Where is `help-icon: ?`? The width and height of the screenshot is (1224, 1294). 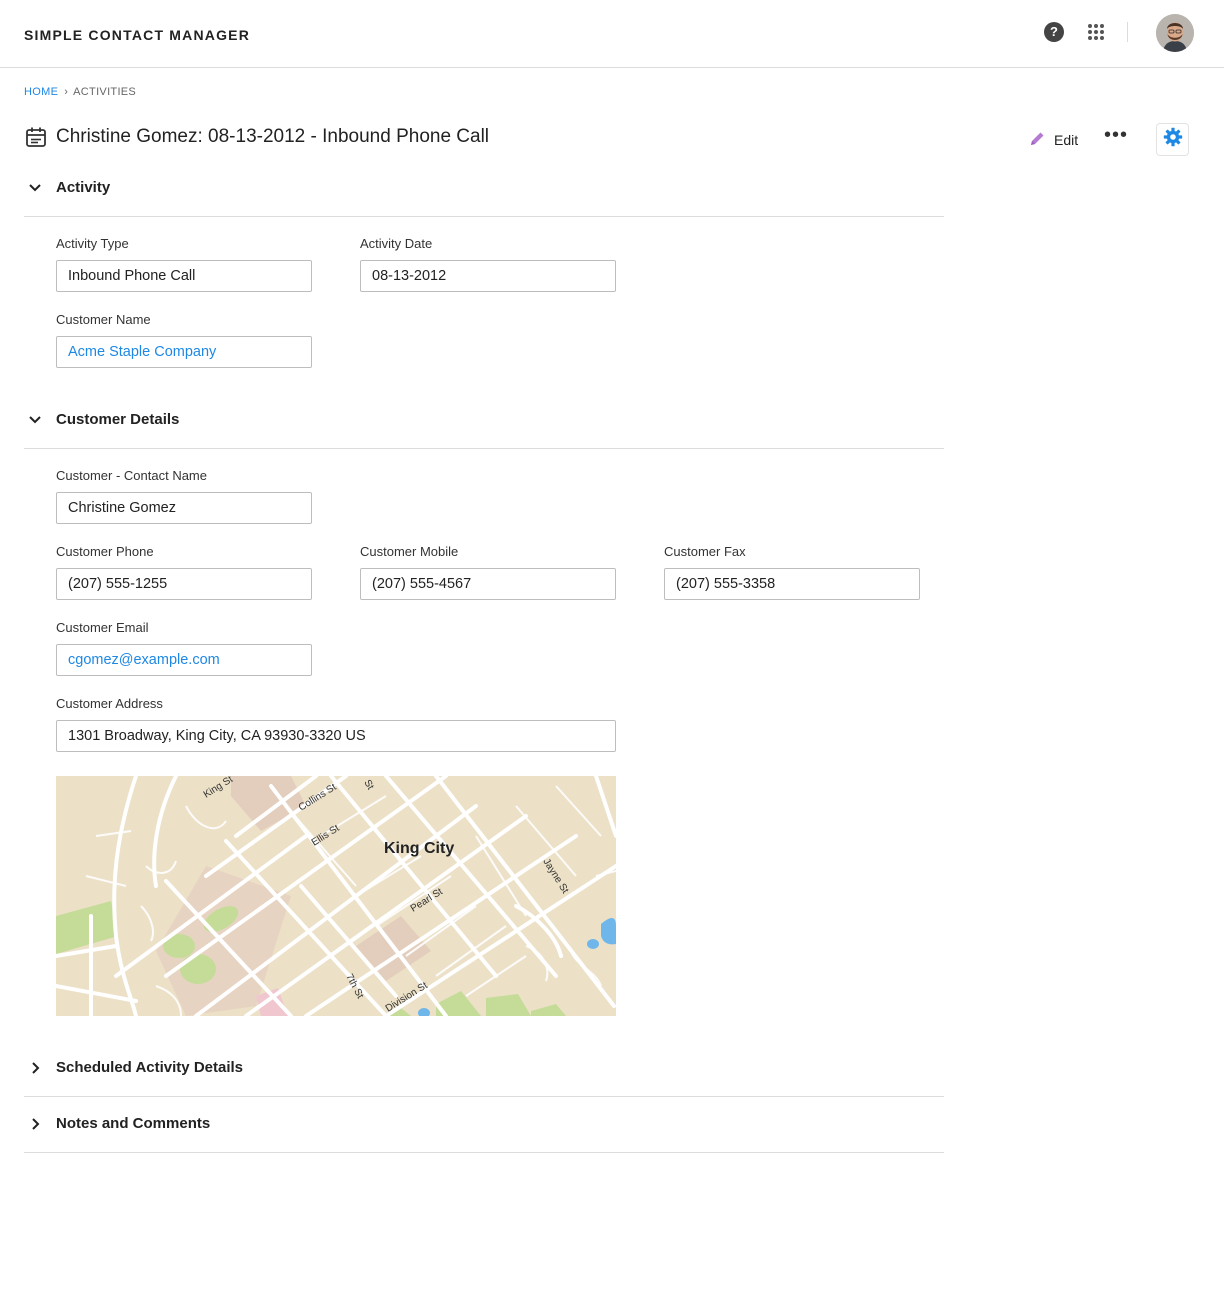 help-icon: ? is located at coordinates (1054, 32).